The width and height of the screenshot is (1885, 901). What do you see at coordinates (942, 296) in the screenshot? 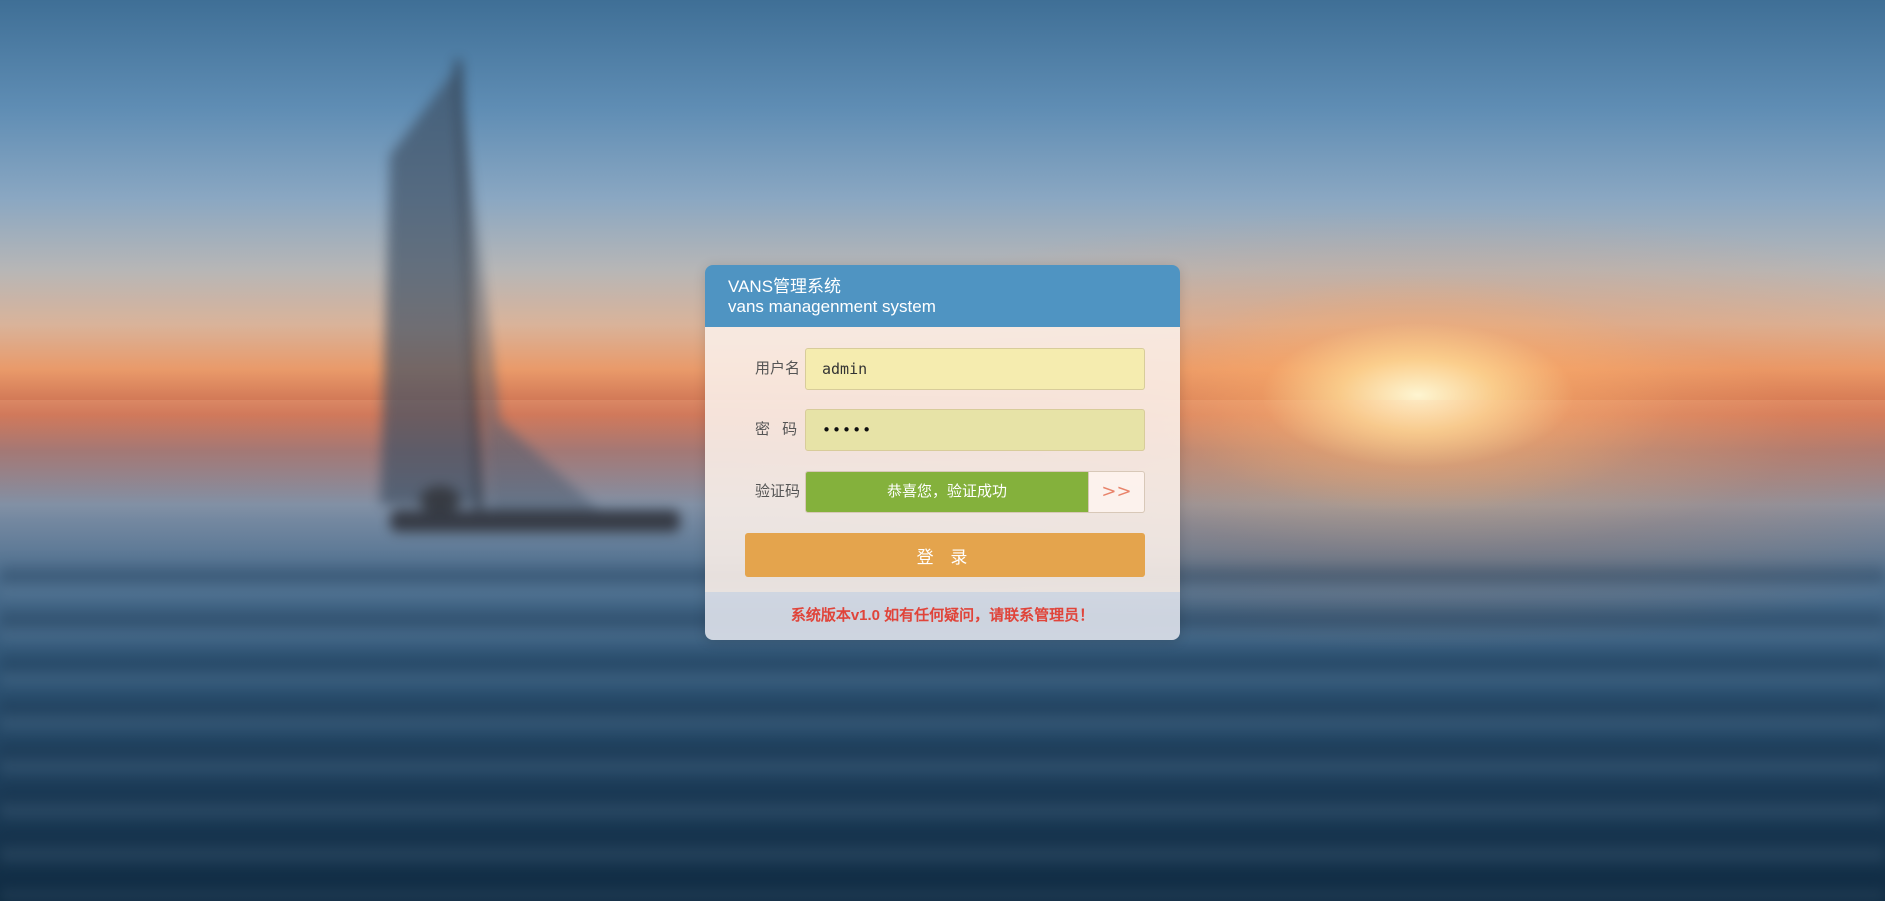
I see `login-header: VANS管理系统 vans managenment system` at bounding box center [942, 296].